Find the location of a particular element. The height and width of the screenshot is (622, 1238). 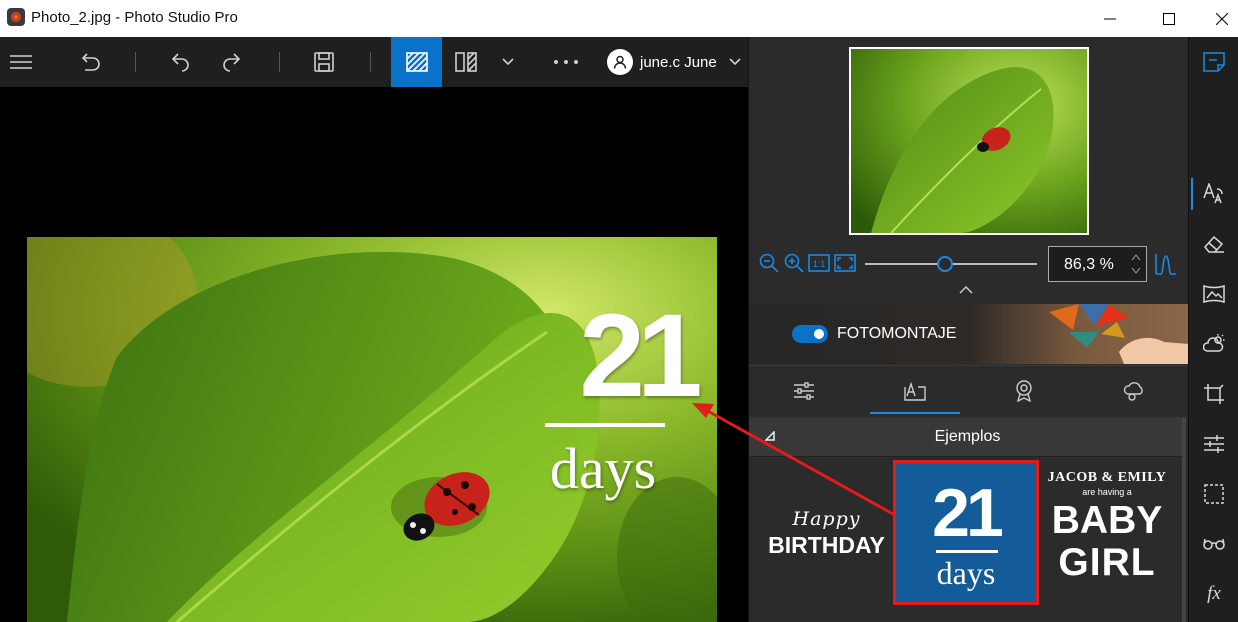

zoom-spinner is located at coordinates (1136, 264).